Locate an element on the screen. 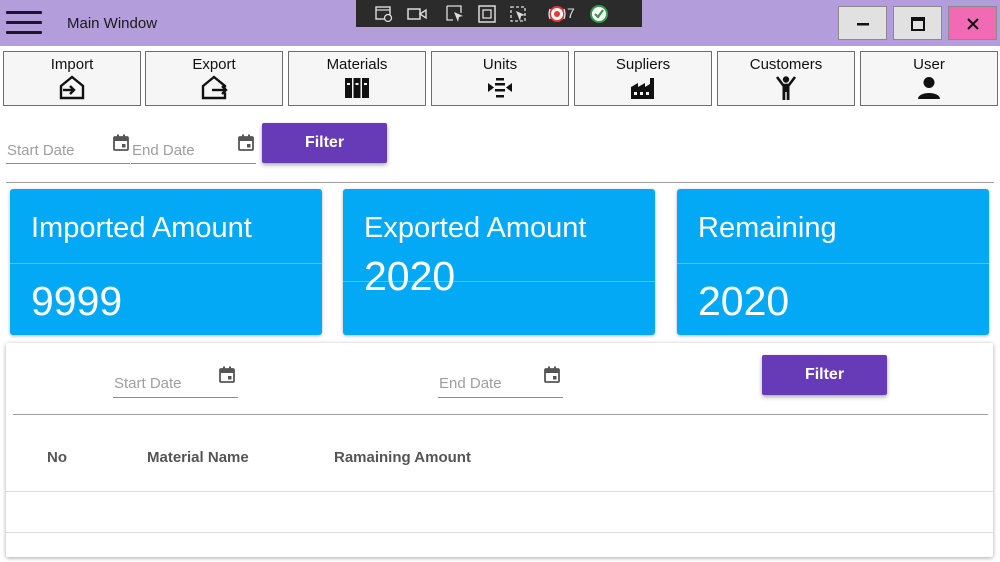  nav-import-button: Import is located at coordinates (72, 78).